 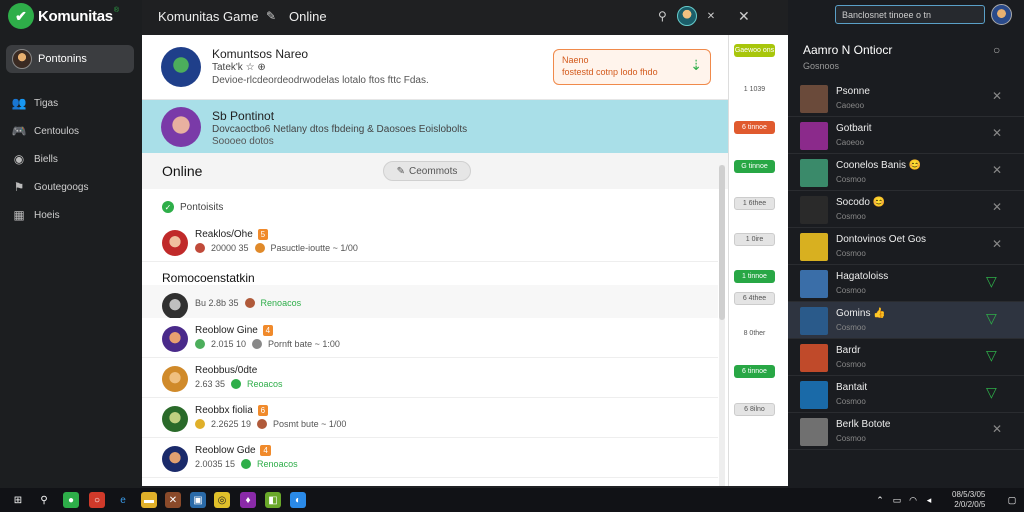 What do you see at coordinates (222, 500) in the screenshot?
I see `app-icon: ◎` at bounding box center [222, 500].